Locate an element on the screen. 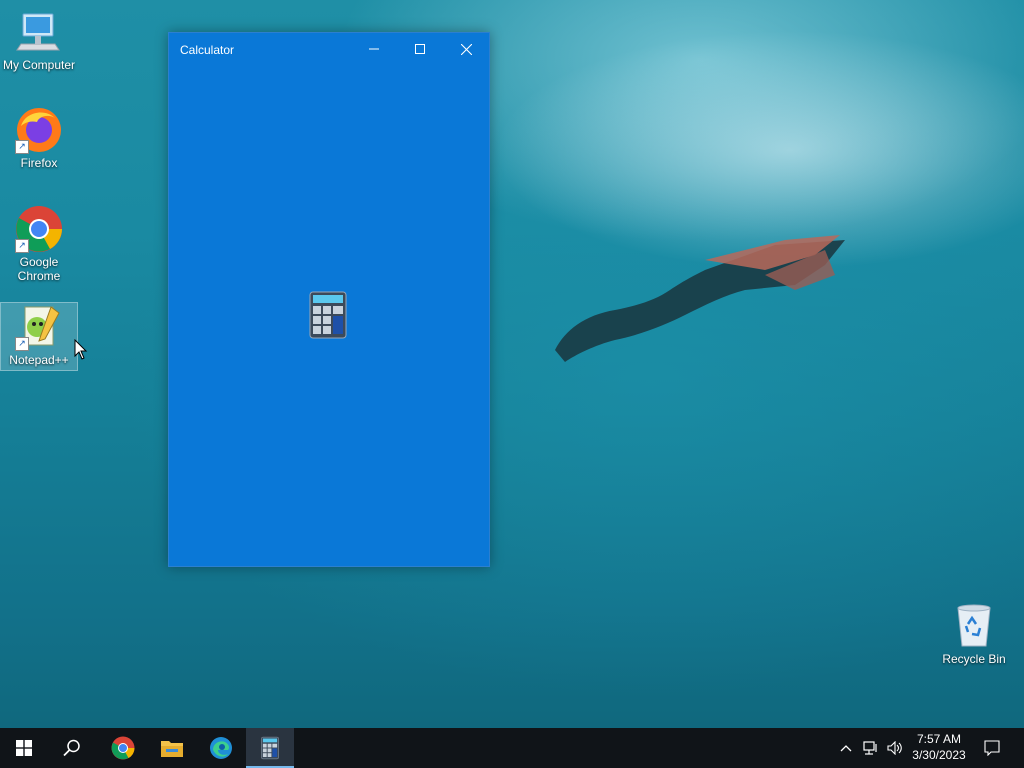 The image size is (1024, 768). calculator-splash-icon is located at coordinates (328, 315).